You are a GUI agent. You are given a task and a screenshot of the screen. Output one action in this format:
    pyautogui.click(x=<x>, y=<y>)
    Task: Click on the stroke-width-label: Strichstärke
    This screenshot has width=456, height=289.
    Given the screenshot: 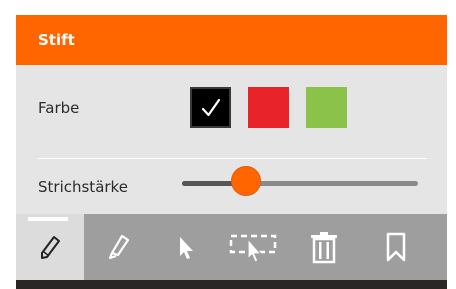 What is the action you would take?
    pyautogui.click(x=83, y=187)
    